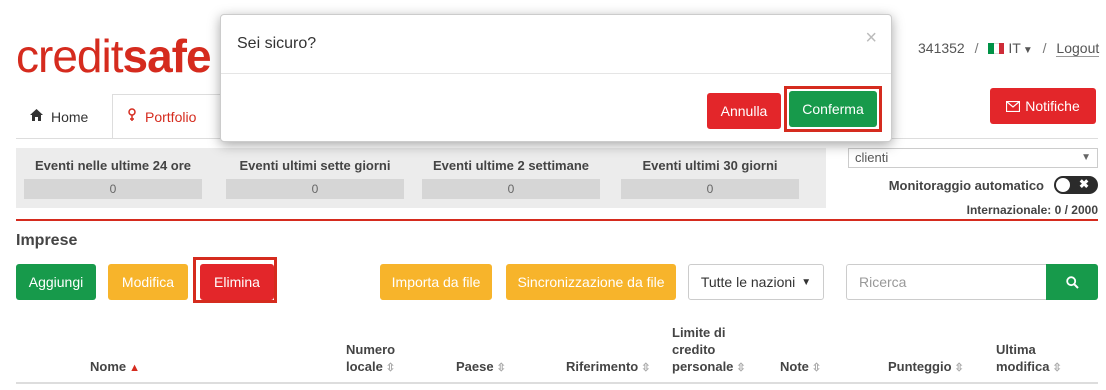 The height and width of the screenshot is (390, 1106). What do you see at coordinates (475, 366) in the screenshot?
I see `column-country-label: Paese` at bounding box center [475, 366].